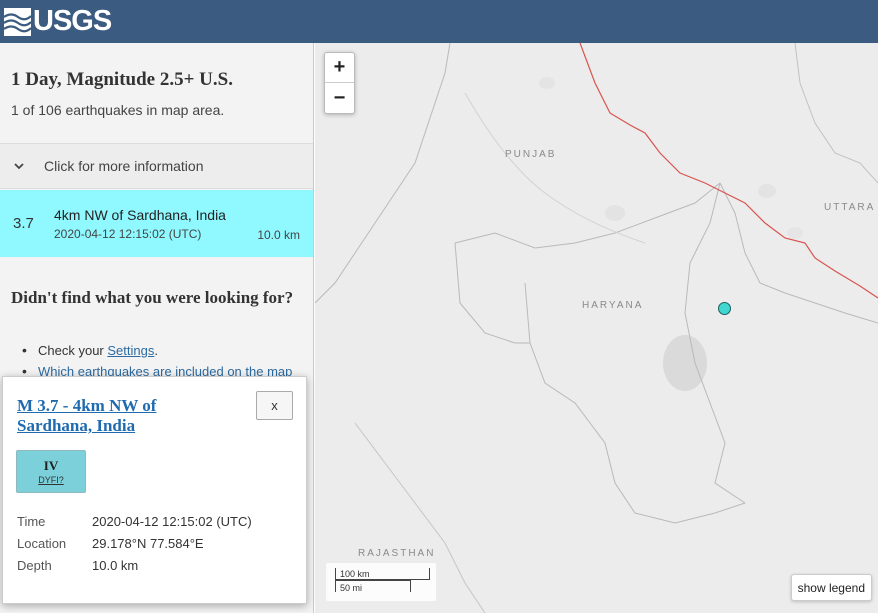 This screenshot has height=613, width=878. I want to click on tip-suffix: ., so click(156, 350).